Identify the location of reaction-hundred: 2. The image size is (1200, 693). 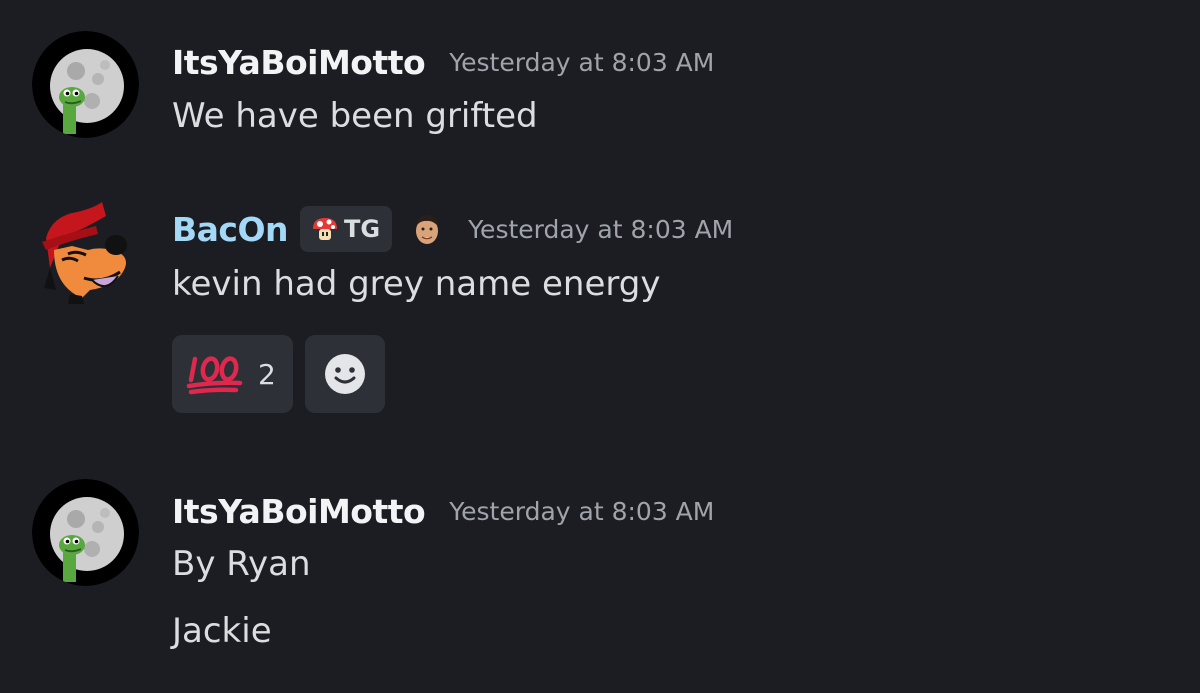
(232, 374).